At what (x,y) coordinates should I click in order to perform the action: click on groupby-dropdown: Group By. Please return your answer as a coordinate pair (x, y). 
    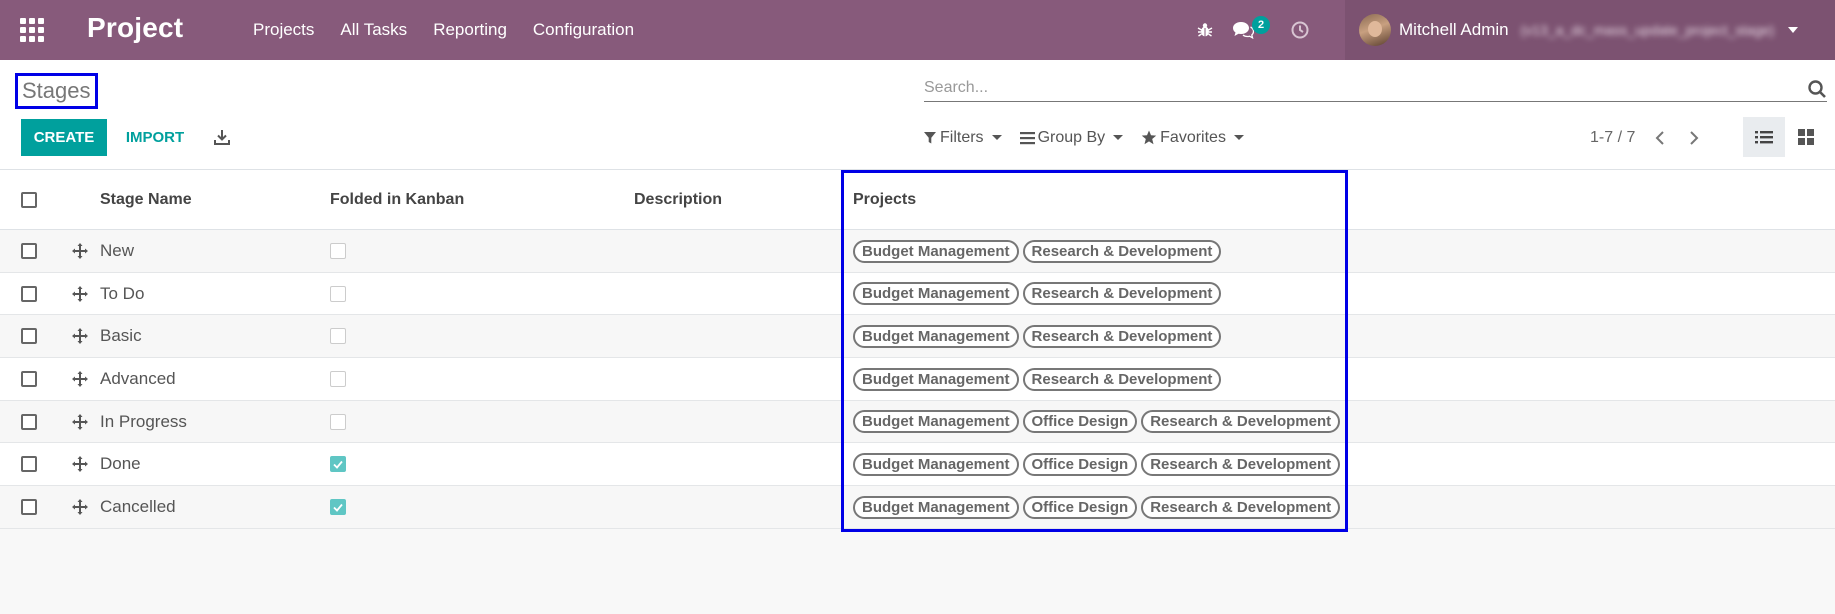
    Looking at the image, I should click on (1071, 137).